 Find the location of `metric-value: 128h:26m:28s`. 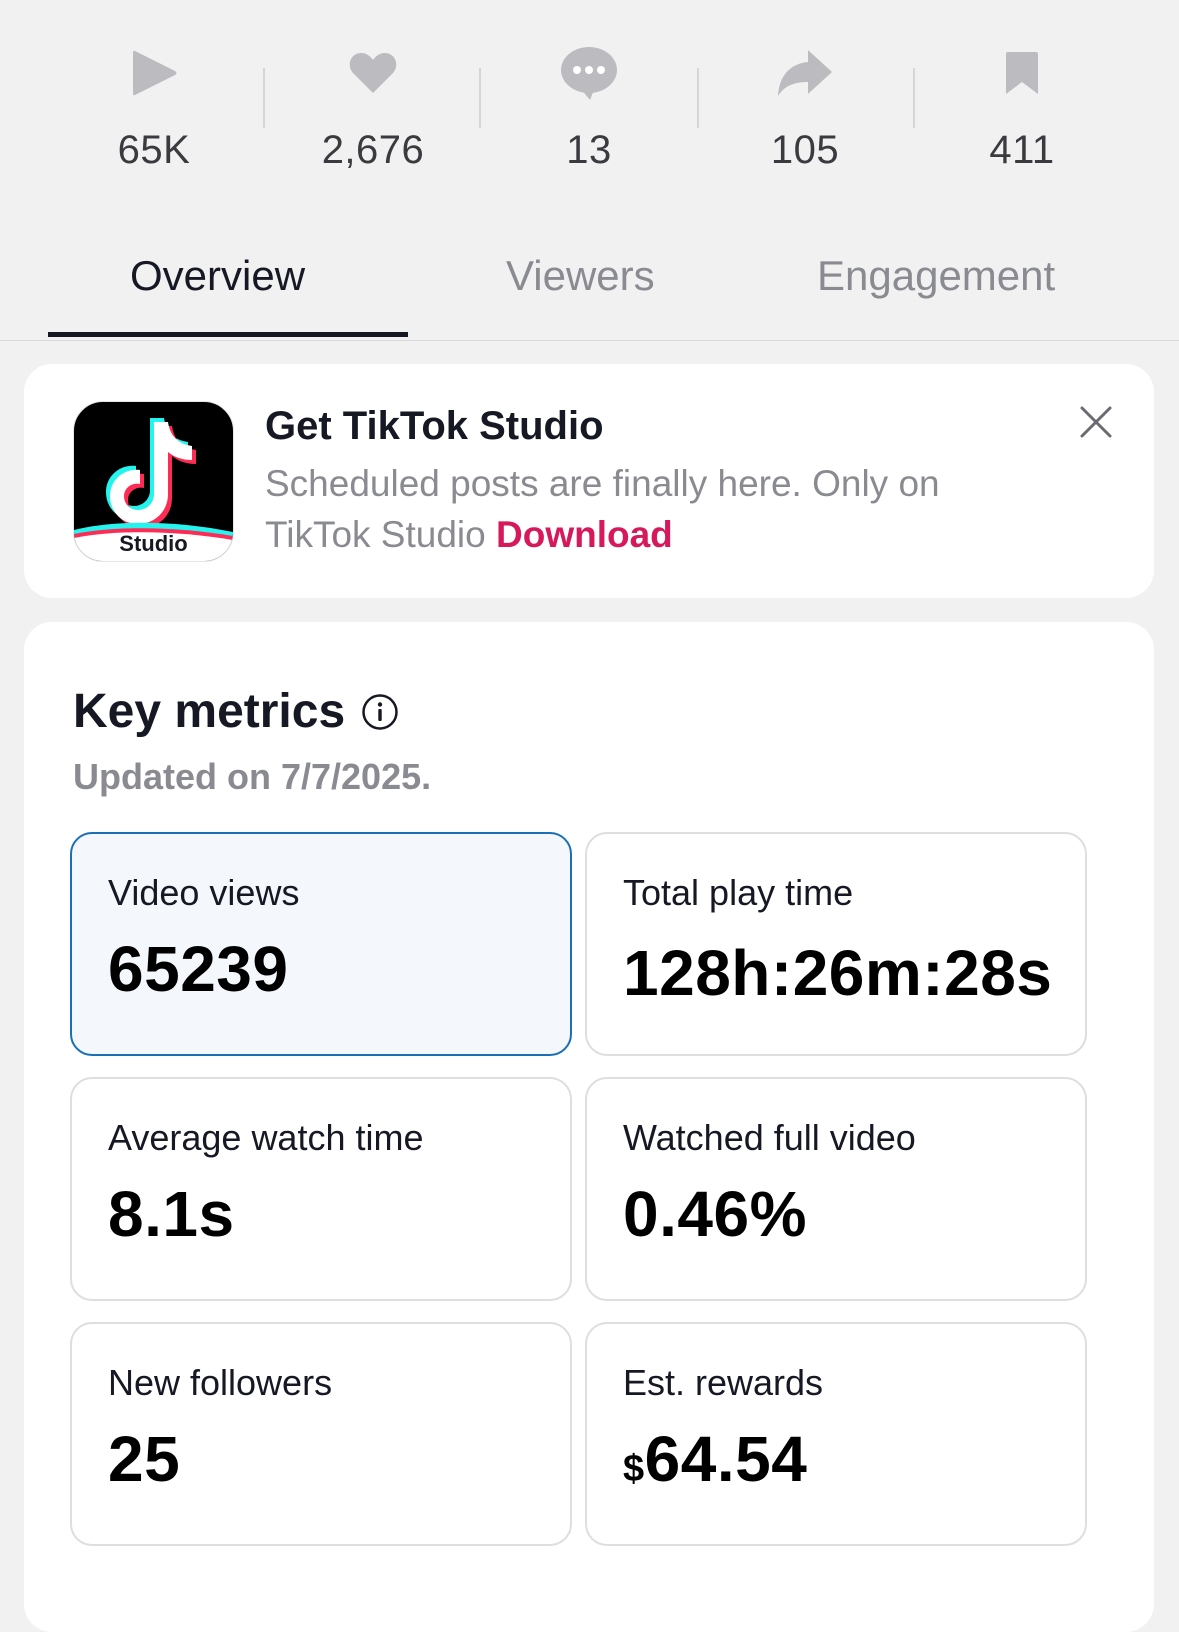

metric-value: 128h:26m:28s is located at coordinates (838, 973).